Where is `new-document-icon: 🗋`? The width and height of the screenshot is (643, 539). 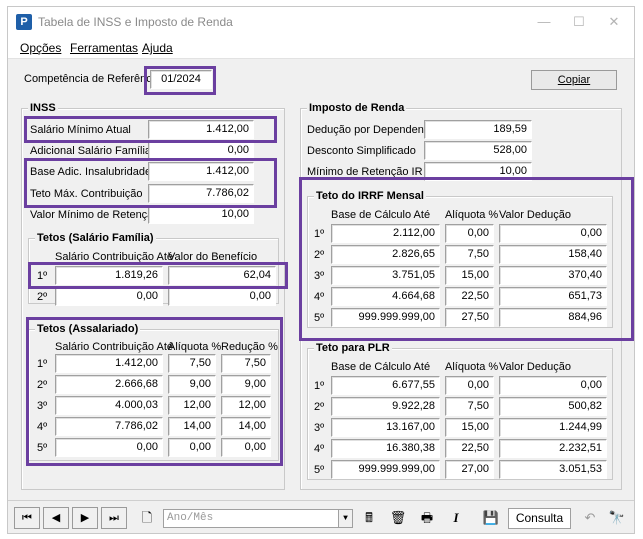 new-document-icon: 🗋 is located at coordinates (147, 518).